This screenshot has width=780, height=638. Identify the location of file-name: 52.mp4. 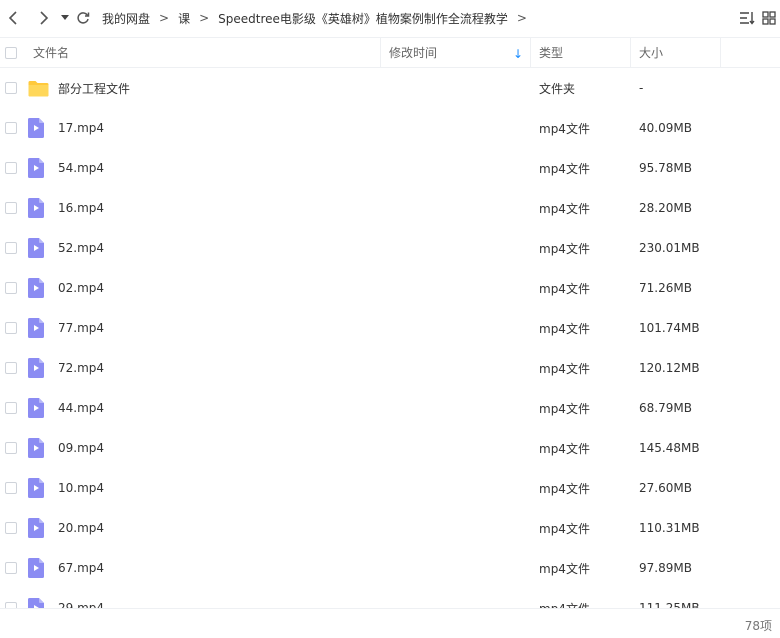
(81, 248).